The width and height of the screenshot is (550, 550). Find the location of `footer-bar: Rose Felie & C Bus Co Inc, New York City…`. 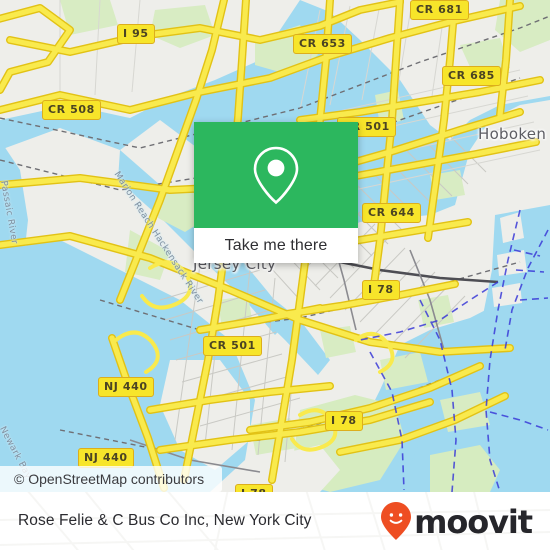

footer-bar: Rose Felie & C Bus Co Inc, New York City… is located at coordinates (275, 521).